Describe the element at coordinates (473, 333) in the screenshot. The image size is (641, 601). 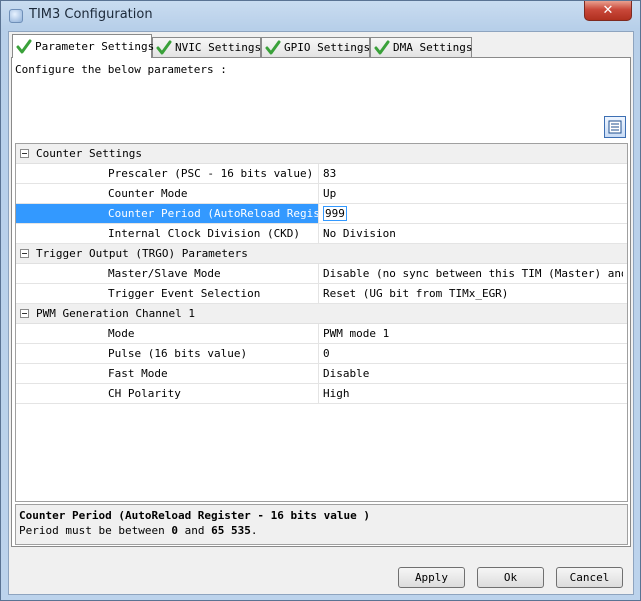
I see `param-value: PWM mode 1` at that location.